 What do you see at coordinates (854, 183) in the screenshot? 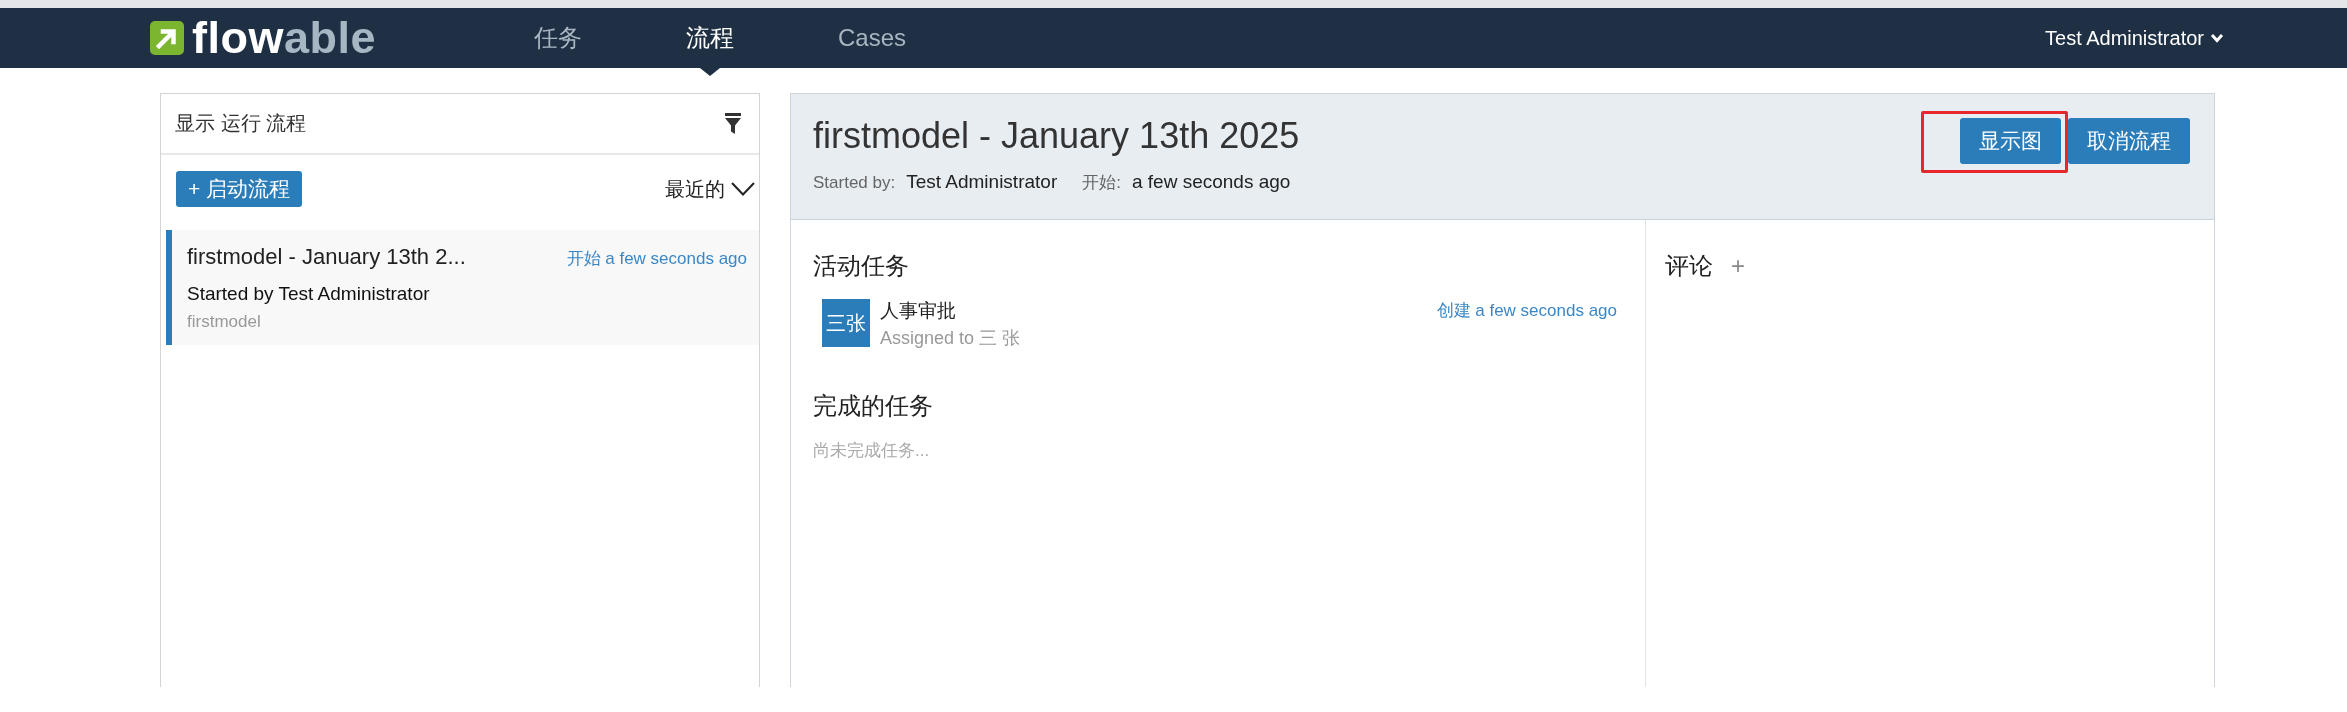
I see `meta-label: Started by:` at bounding box center [854, 183].